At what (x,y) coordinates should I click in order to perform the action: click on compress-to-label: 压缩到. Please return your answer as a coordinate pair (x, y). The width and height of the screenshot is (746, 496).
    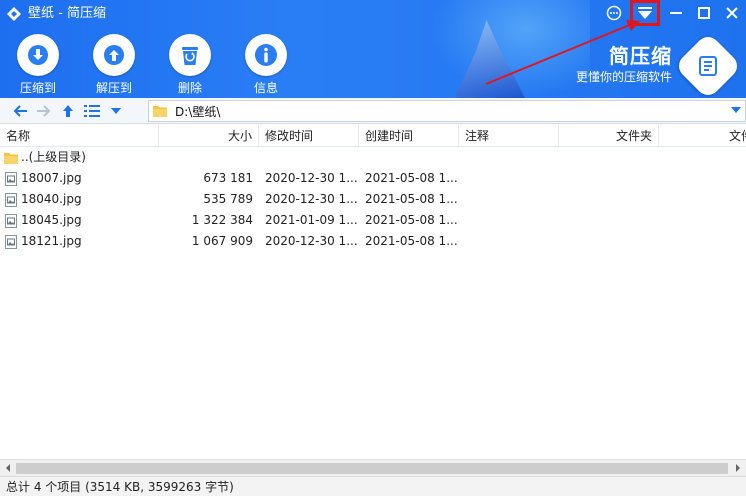
    Looking at the image, I should click on (37, 88).